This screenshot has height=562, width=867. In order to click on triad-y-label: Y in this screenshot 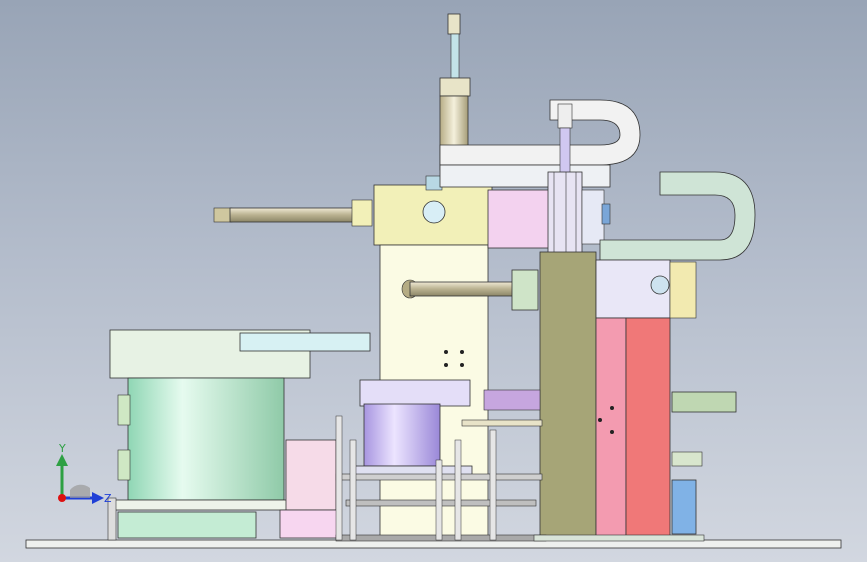, I will do `click(62, 448)`.